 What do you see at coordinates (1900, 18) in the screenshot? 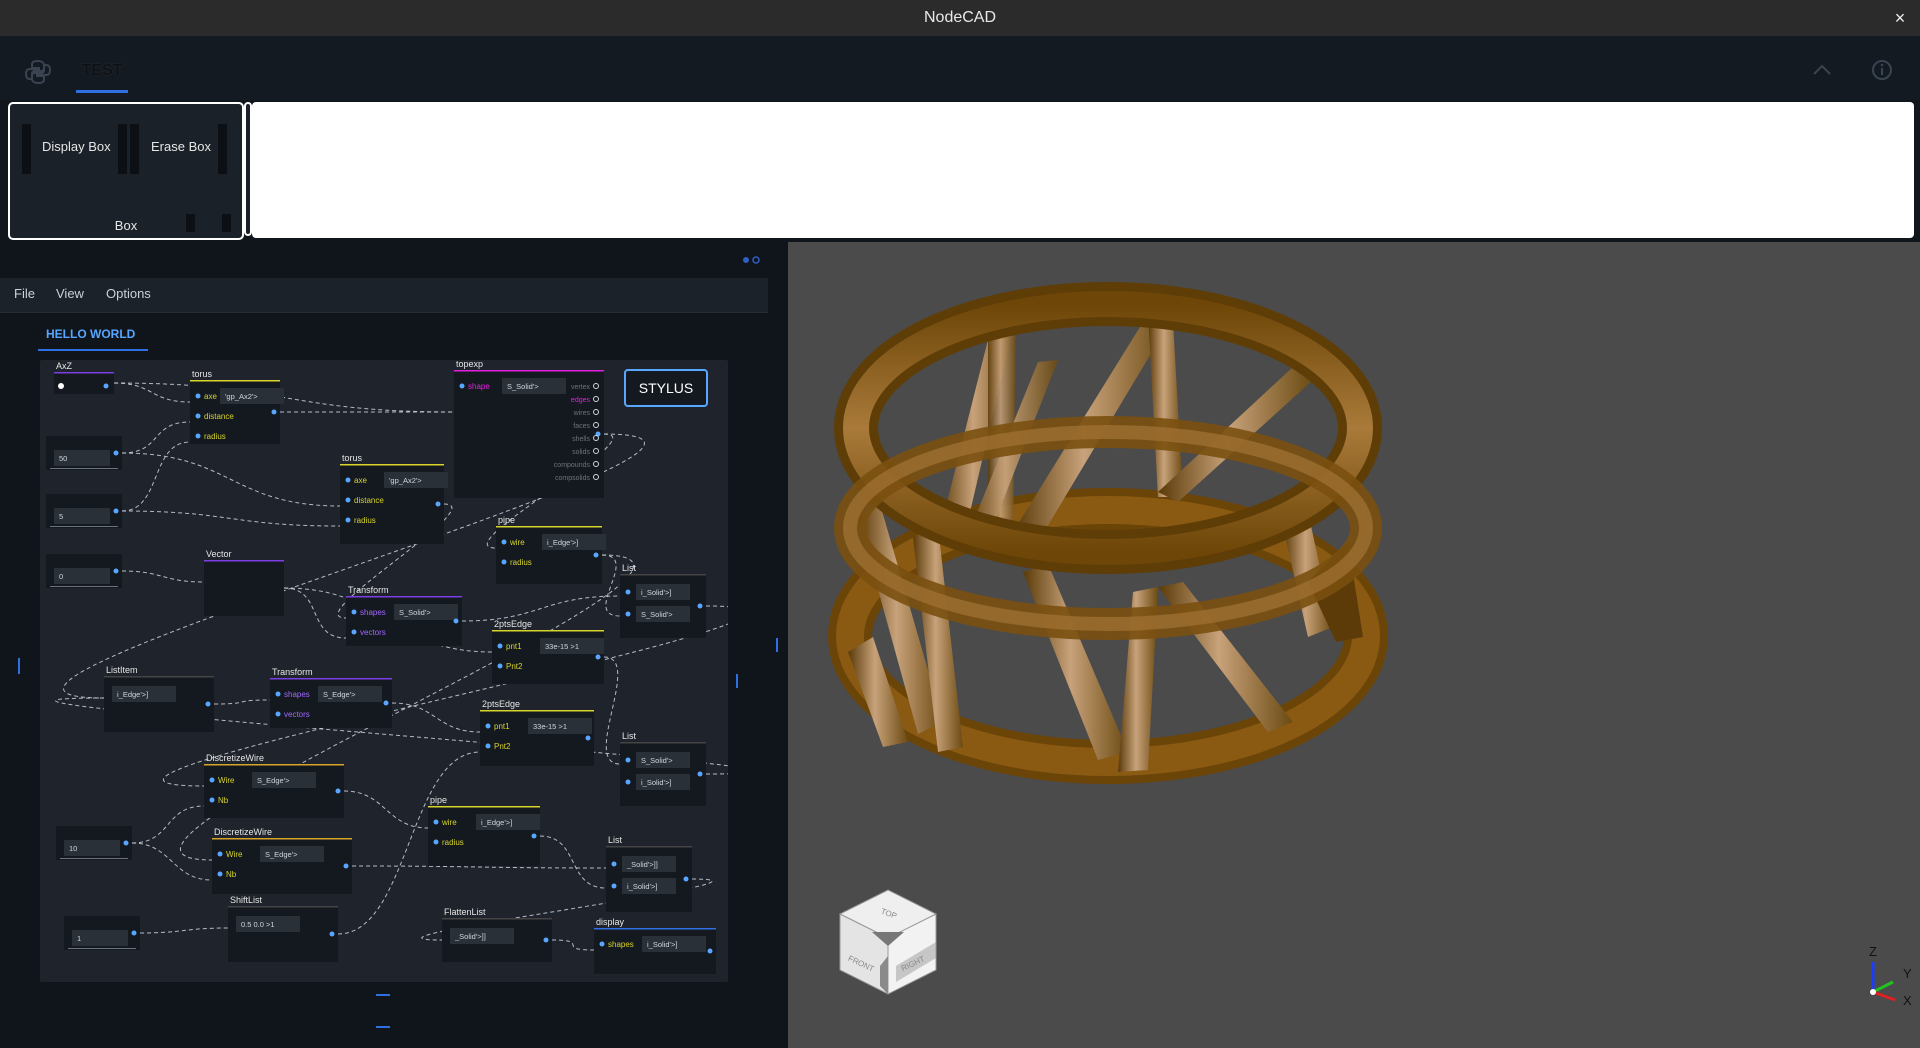
I see `close-button: ×` at bounding box center [1900, 18].